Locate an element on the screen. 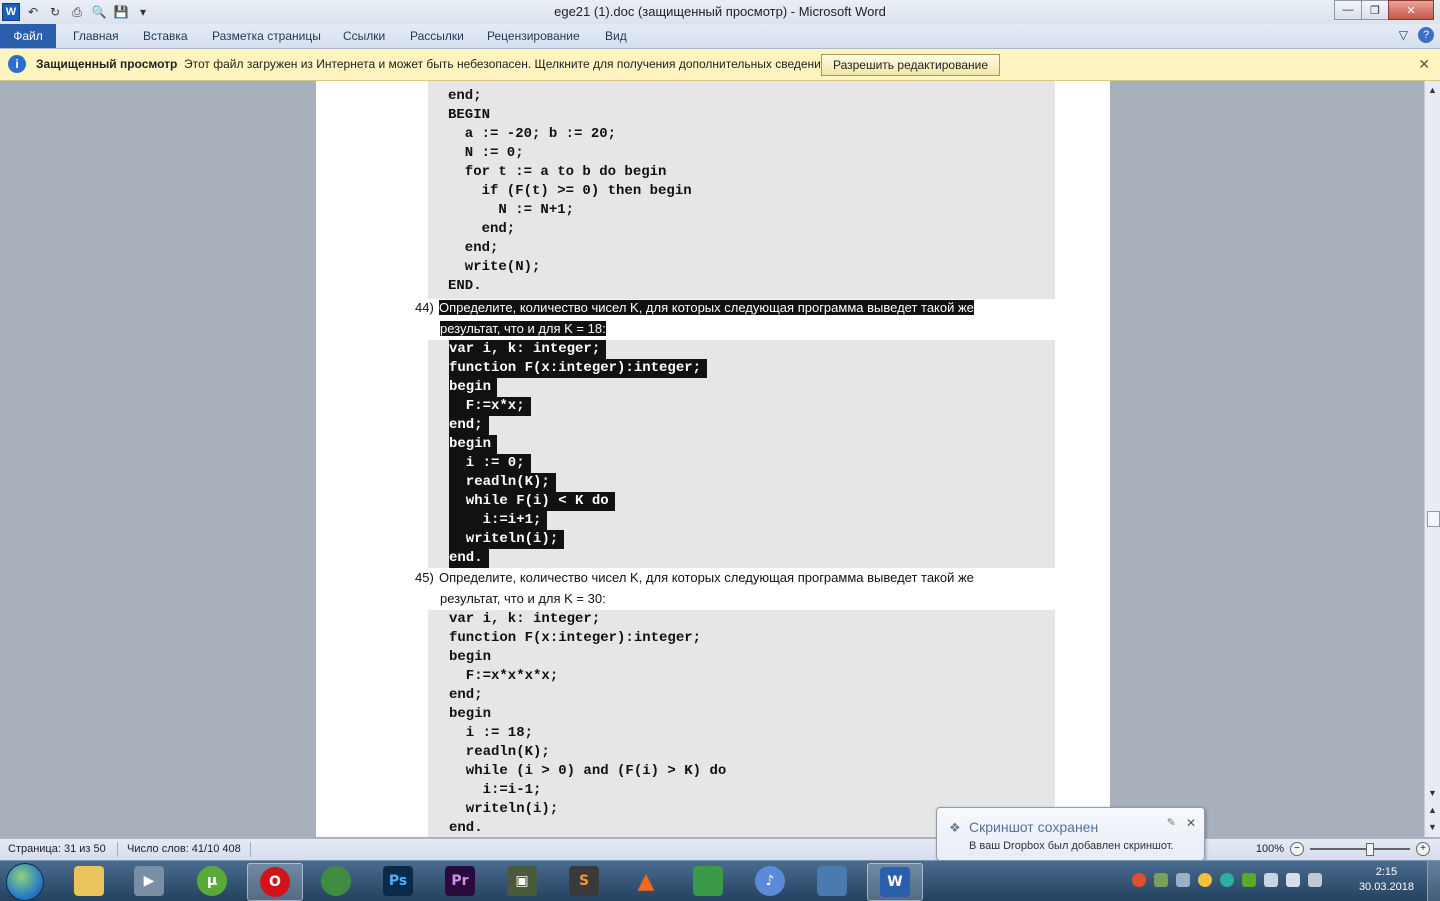 This screenshot has width=1440, height=901. code-line: BEGIN is located at coordinates (469, 115).